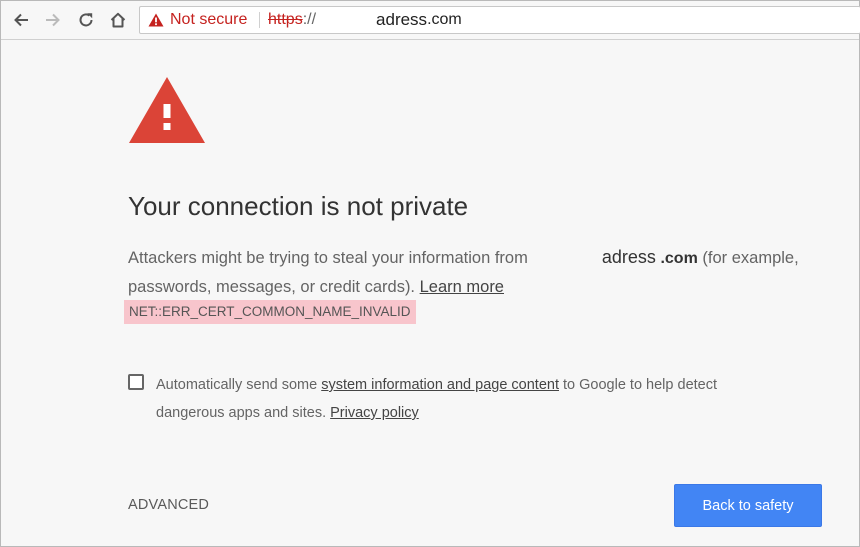  Describe the element at coordinates (499, 20) in the screenshot. I see `address-bar: Not secure https:// adress .com` at that location.